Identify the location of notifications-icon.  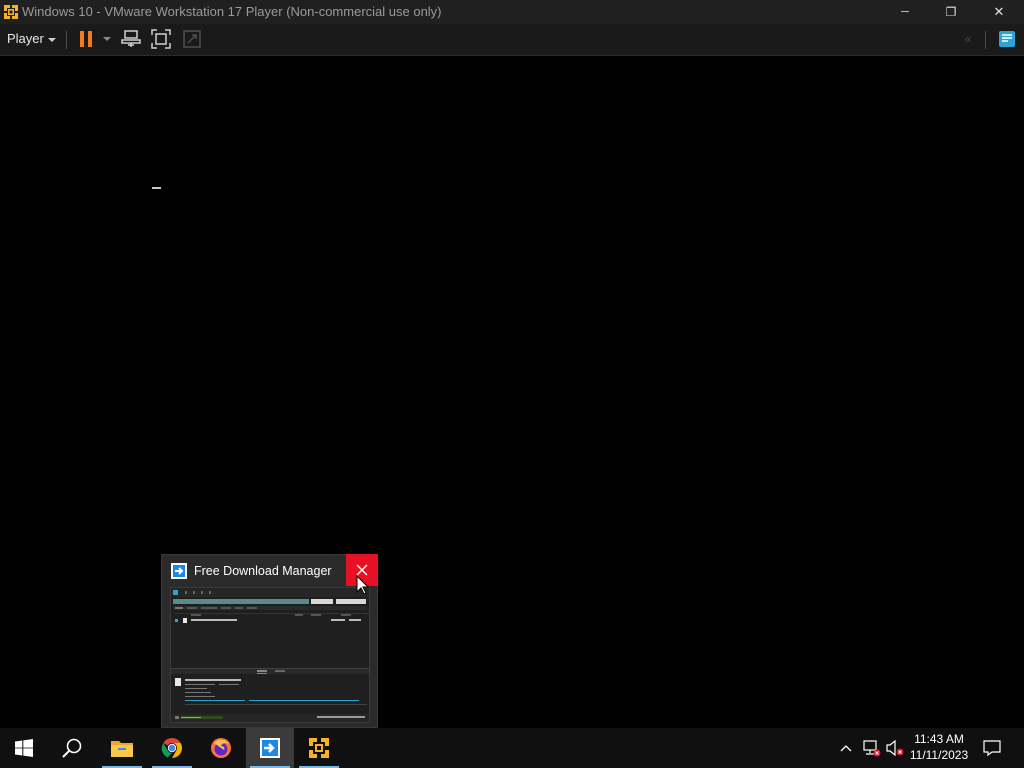
(992, 748).